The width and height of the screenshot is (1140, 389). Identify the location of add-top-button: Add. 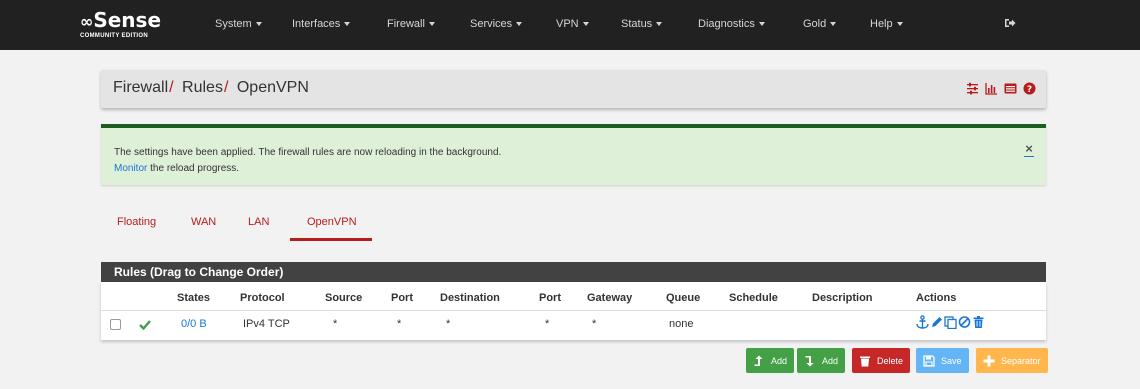
(770, 360).